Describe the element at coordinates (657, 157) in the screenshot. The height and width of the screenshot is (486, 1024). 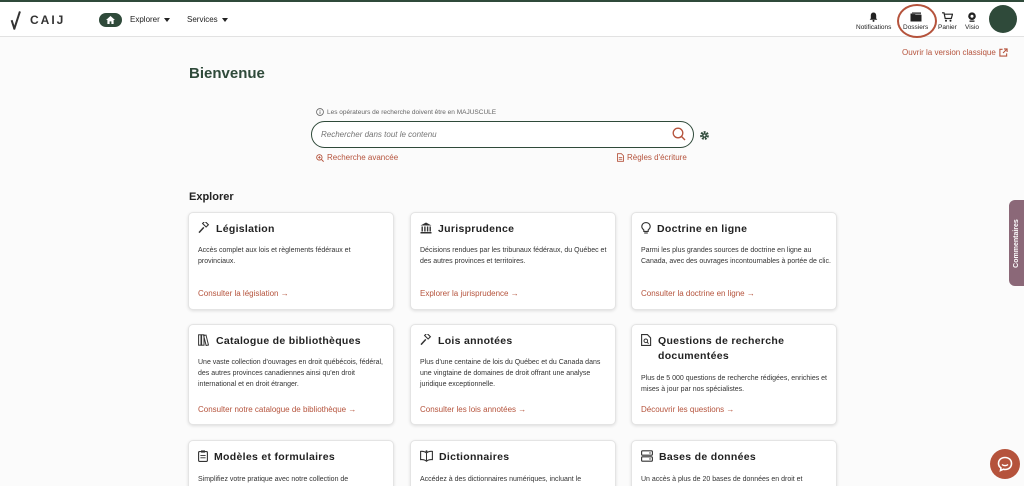
I see `writing-rules-label: Règles d'écriture` at that location.